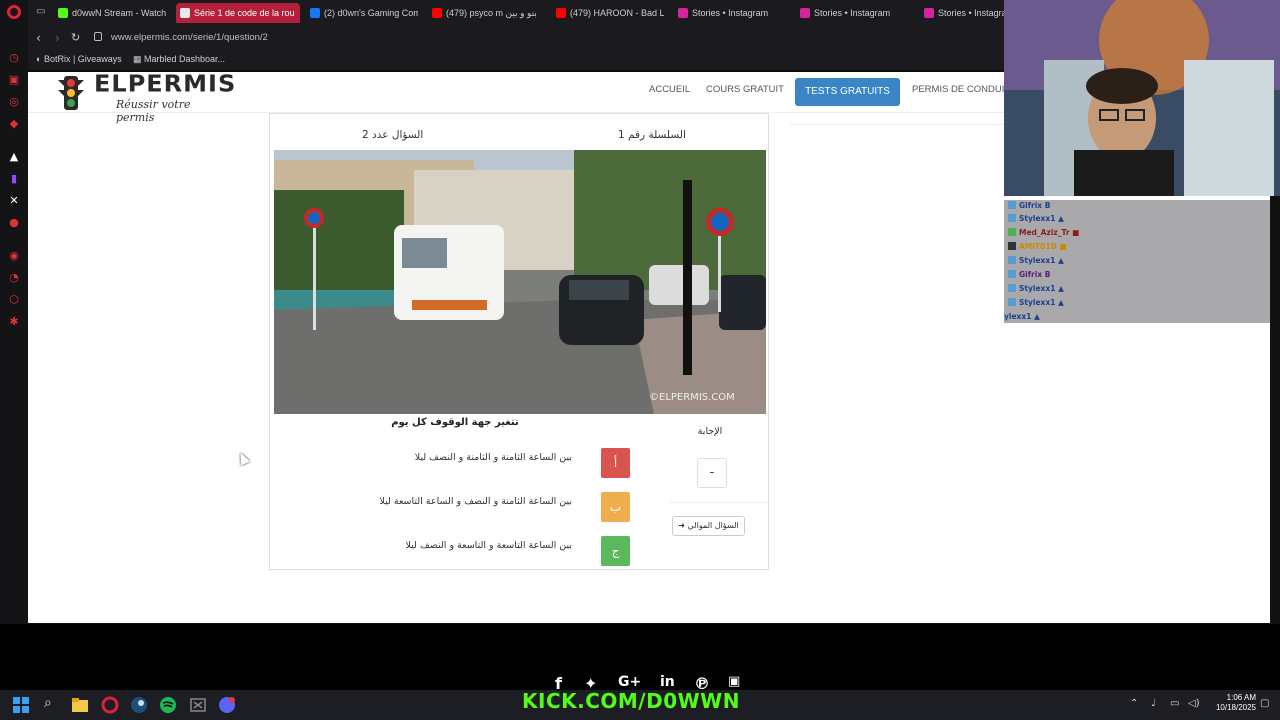 Image resolution: width=1280 pixels, height=720 pixels. Describe the element at coordinates (14, 58) in the screenshot. I see `history-icon: ◷` at that location.